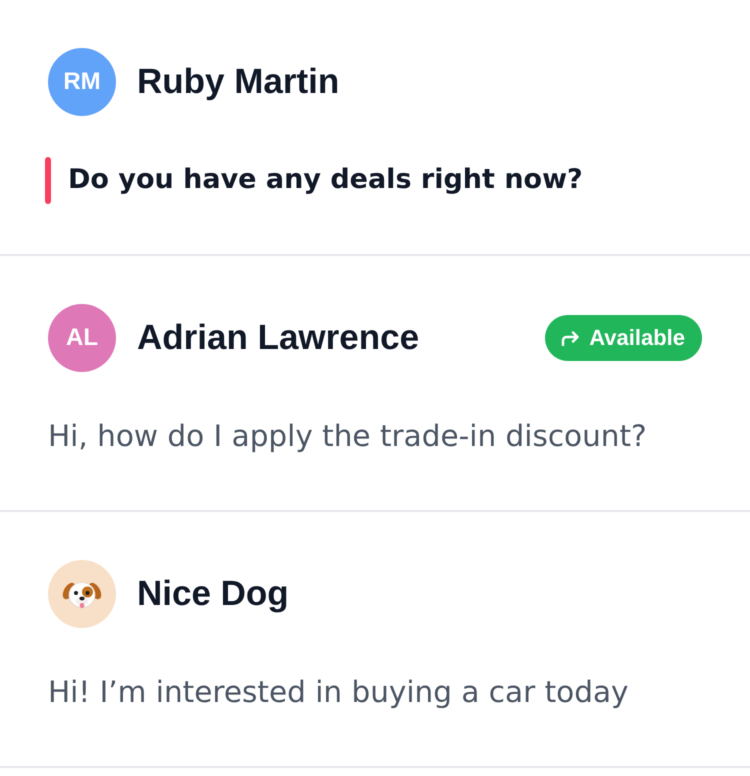 This screenshot has height=776, width=750. Describe the element at coordinates (278, 338) in the screenshot. I see `contact-name: Adrian Lawrence` at that location.